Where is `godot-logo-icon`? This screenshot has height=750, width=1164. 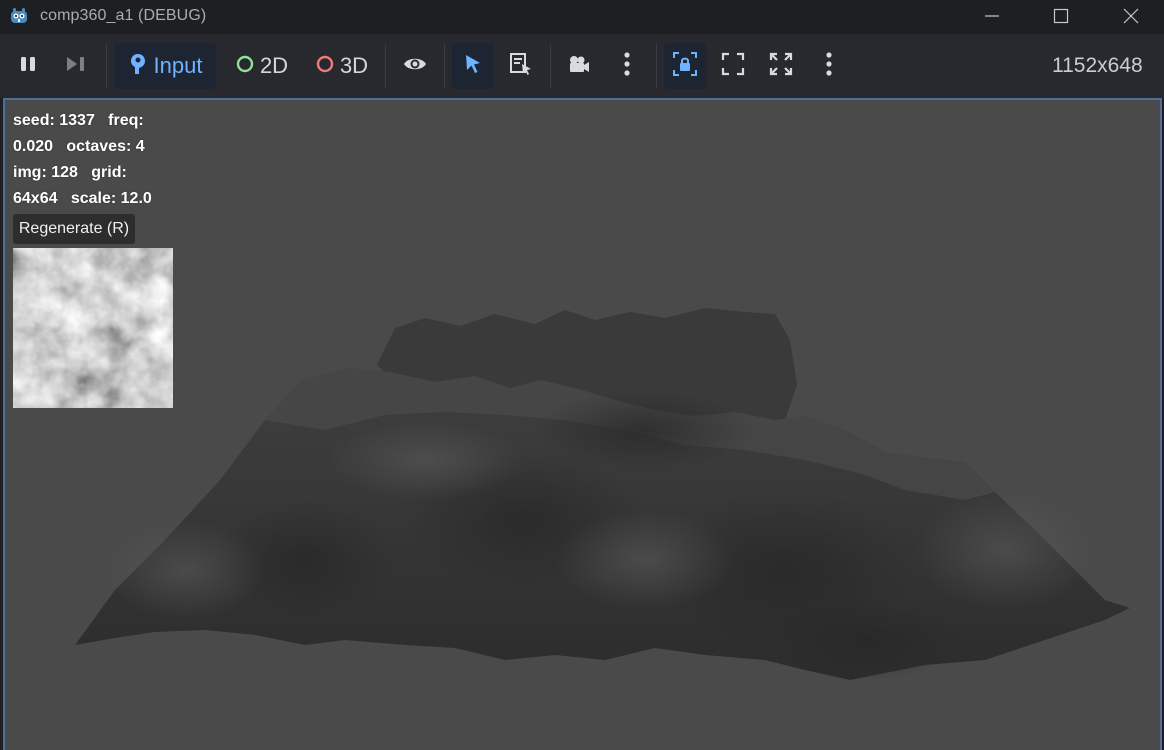 godot-logo-icon is located at coordinates (19, 16).